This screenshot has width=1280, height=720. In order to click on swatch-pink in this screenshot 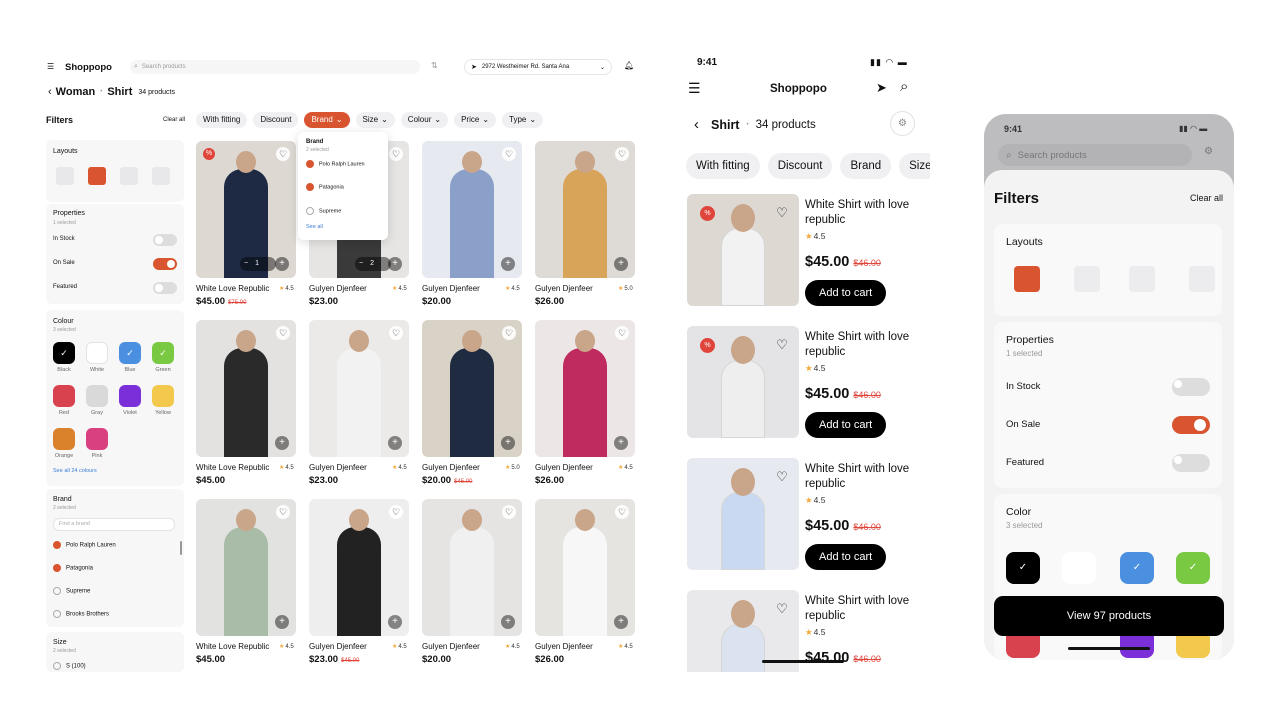, I will do `click(97, 439)`.